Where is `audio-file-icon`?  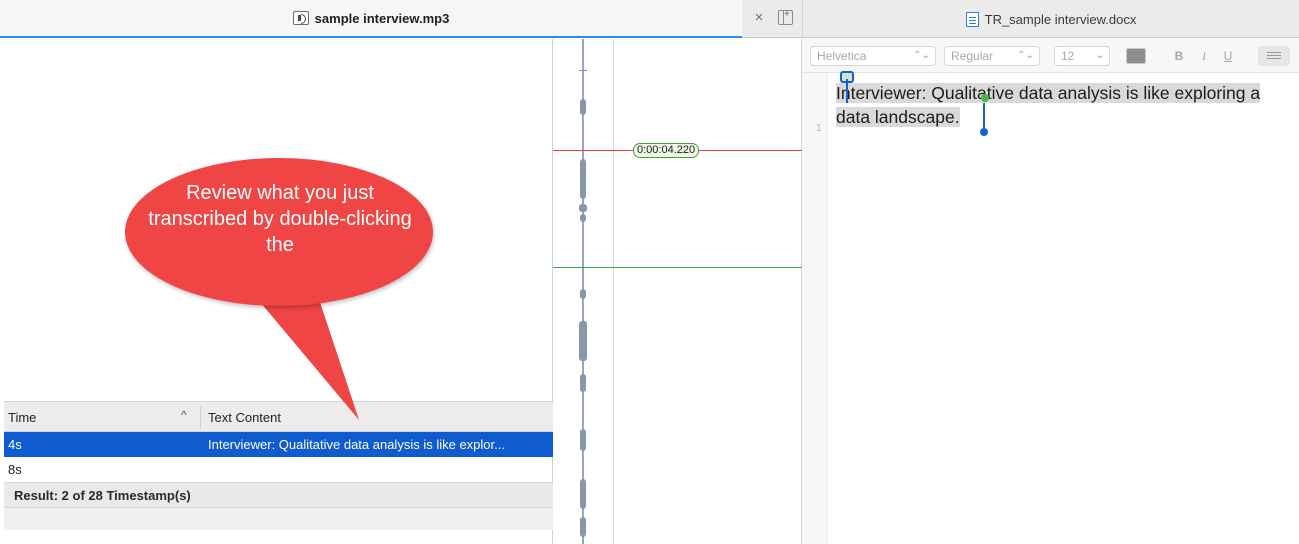
audio-file-icon is located at coordinates (300, 18).